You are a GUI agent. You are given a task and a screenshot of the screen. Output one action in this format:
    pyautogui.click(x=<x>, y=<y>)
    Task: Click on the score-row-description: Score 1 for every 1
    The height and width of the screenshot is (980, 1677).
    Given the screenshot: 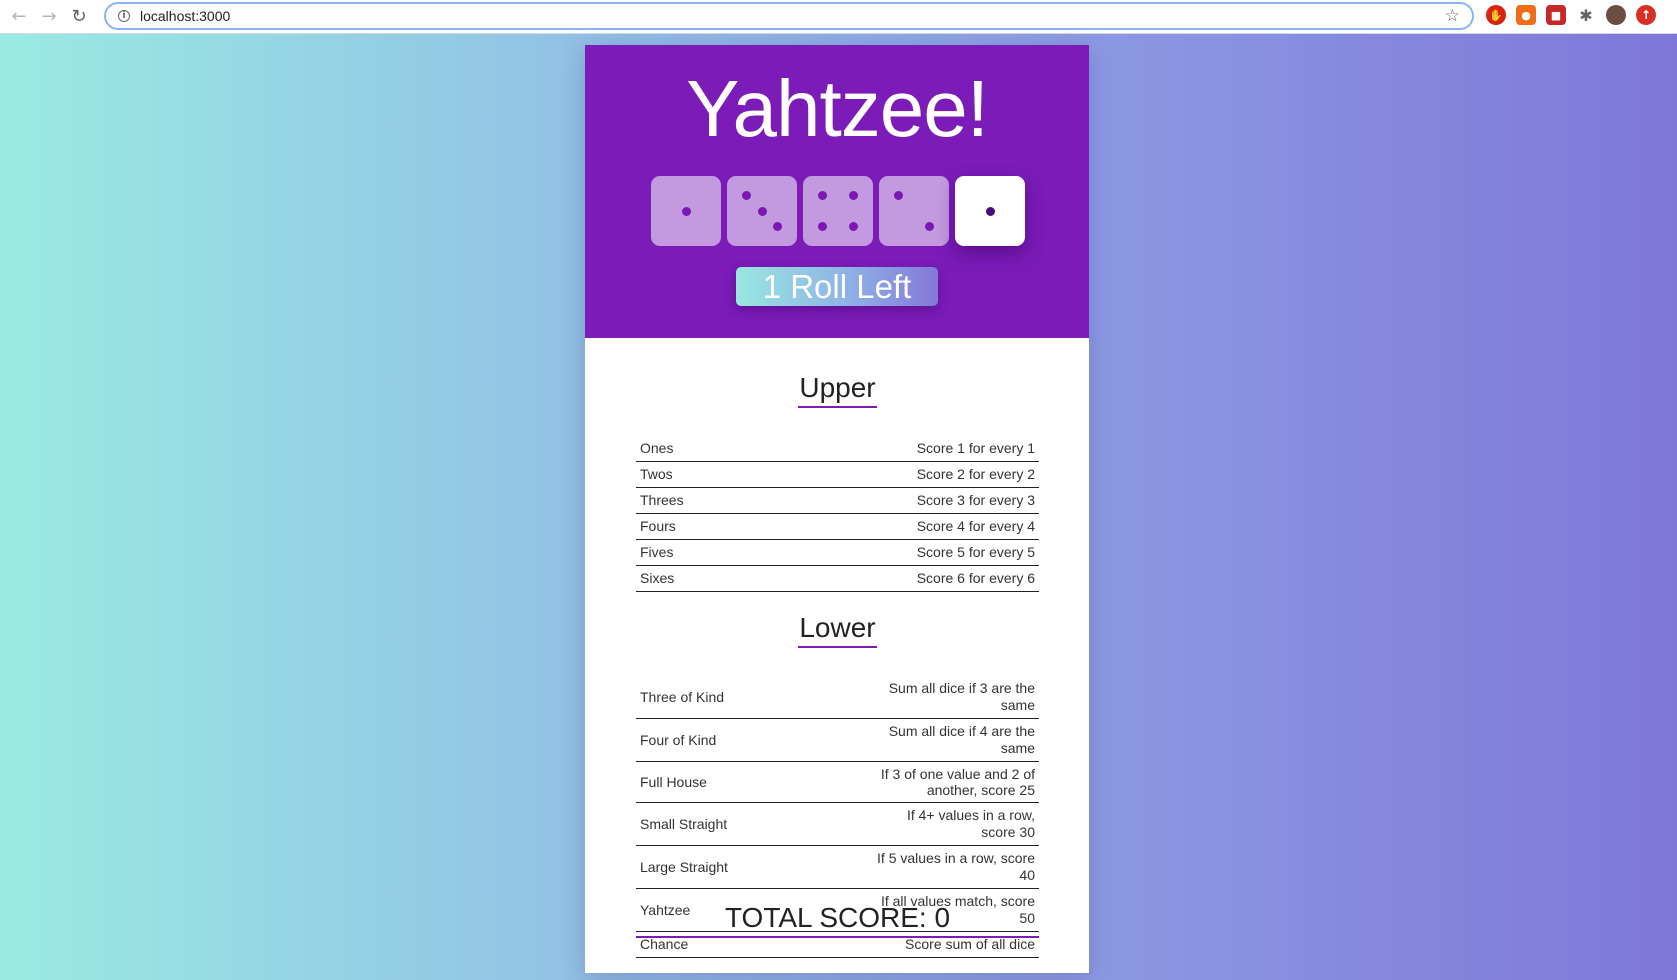 What is the action you would take?
    pyautogui.click(x=895, y=449)
    